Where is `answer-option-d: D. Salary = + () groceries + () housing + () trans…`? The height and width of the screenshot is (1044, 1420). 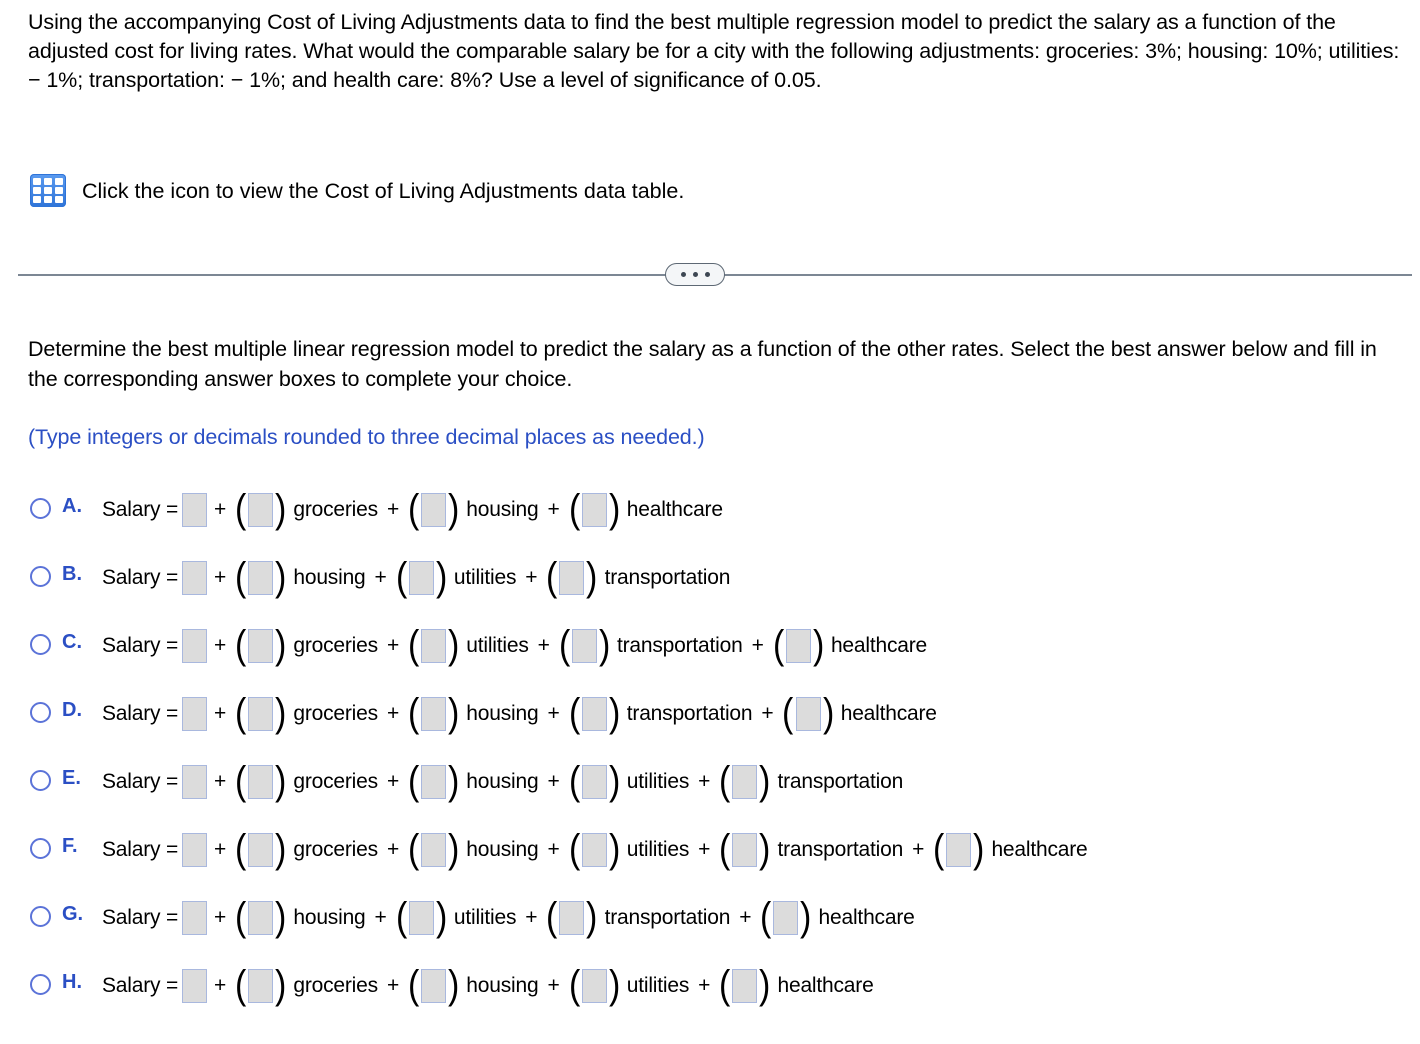
answer-option-d: D. Salary = + () groceries + () housing + () trans… is located at coordinates (725, 714).